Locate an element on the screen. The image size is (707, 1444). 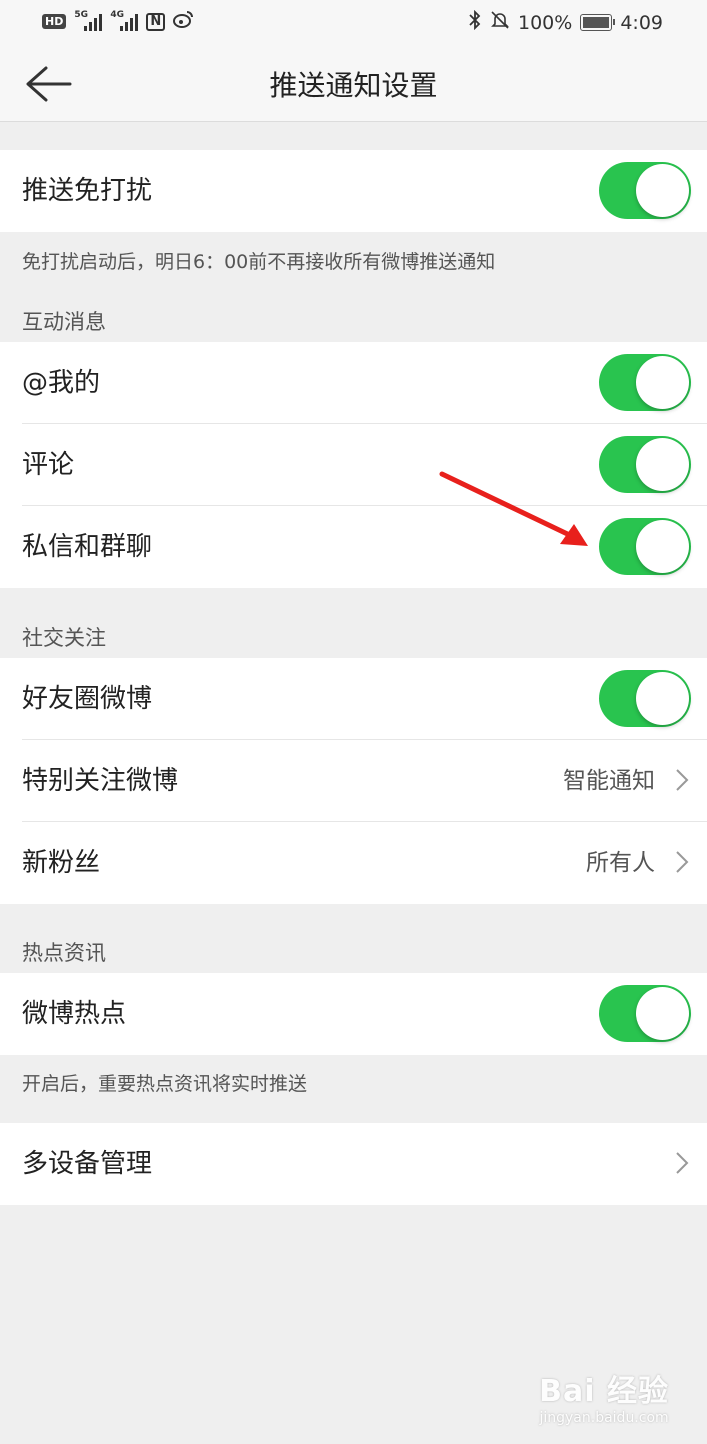
watermark-main: Bai 经验 is located at coordinates (604, 1391).